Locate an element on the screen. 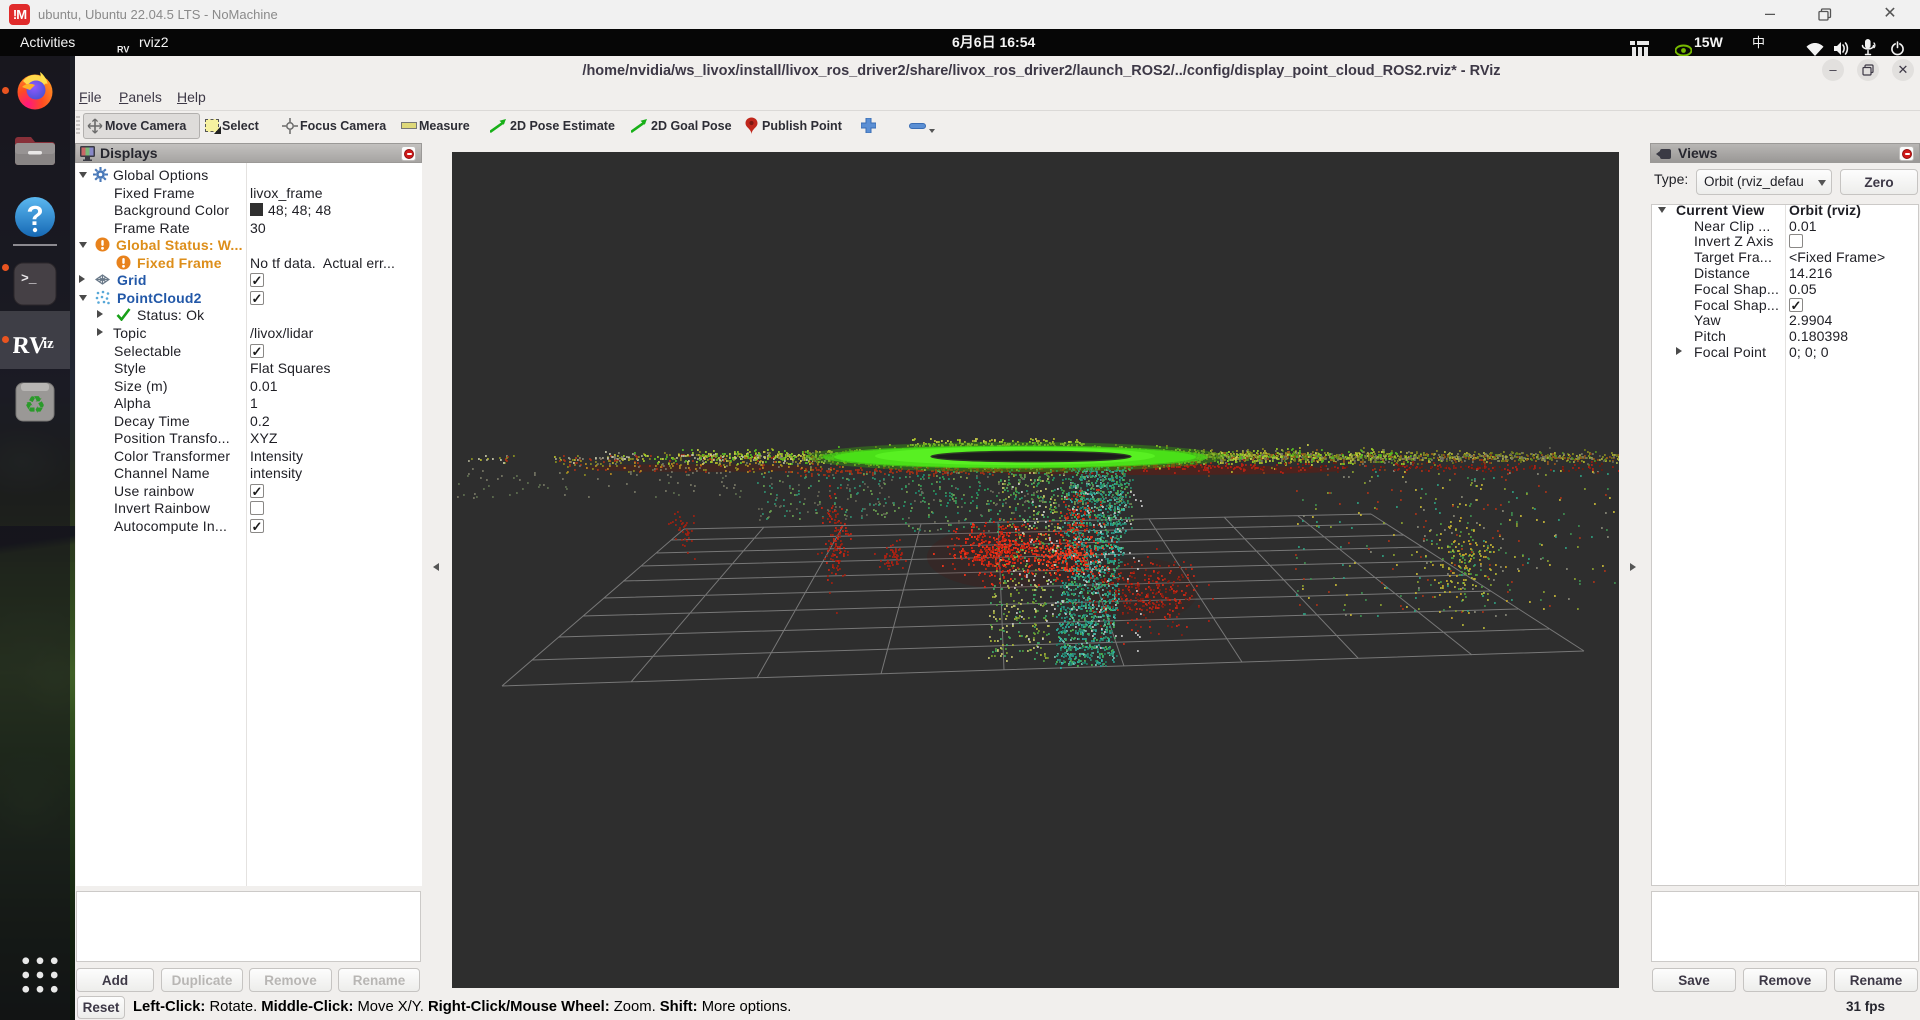  svg-text: iz is located at coordinates (48, 344).